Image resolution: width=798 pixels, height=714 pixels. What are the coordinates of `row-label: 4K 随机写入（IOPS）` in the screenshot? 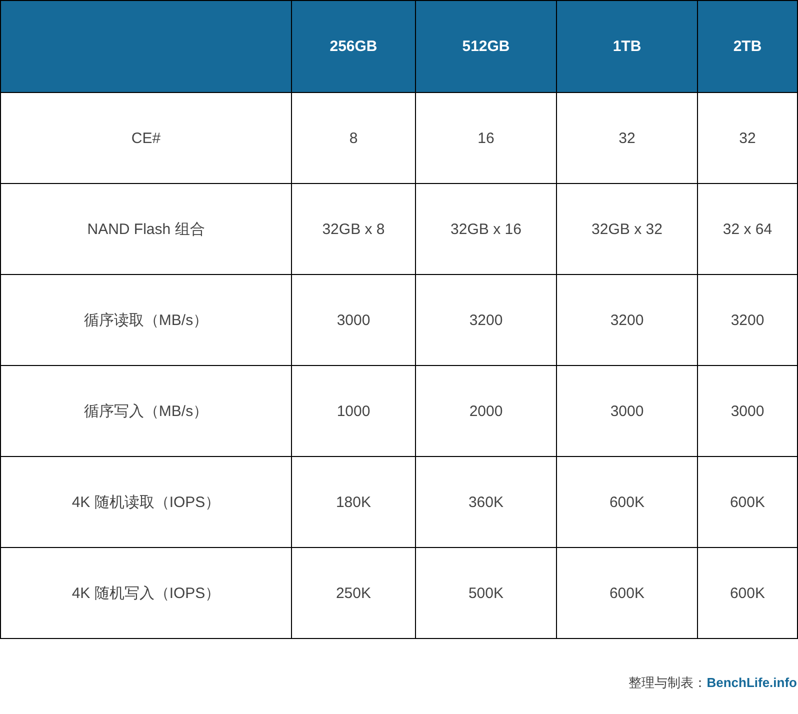 It's located at (146, 593).